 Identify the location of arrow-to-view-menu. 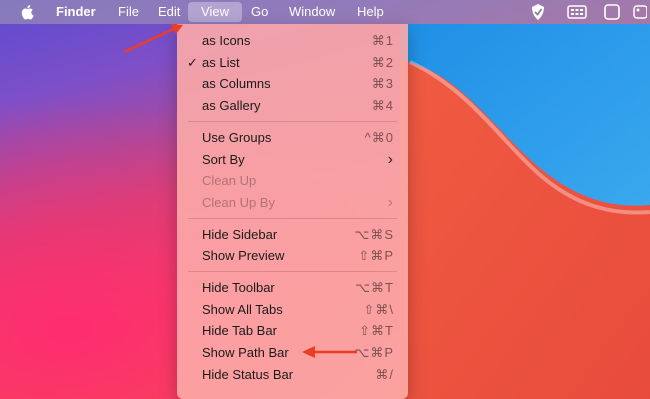
(153, 39).